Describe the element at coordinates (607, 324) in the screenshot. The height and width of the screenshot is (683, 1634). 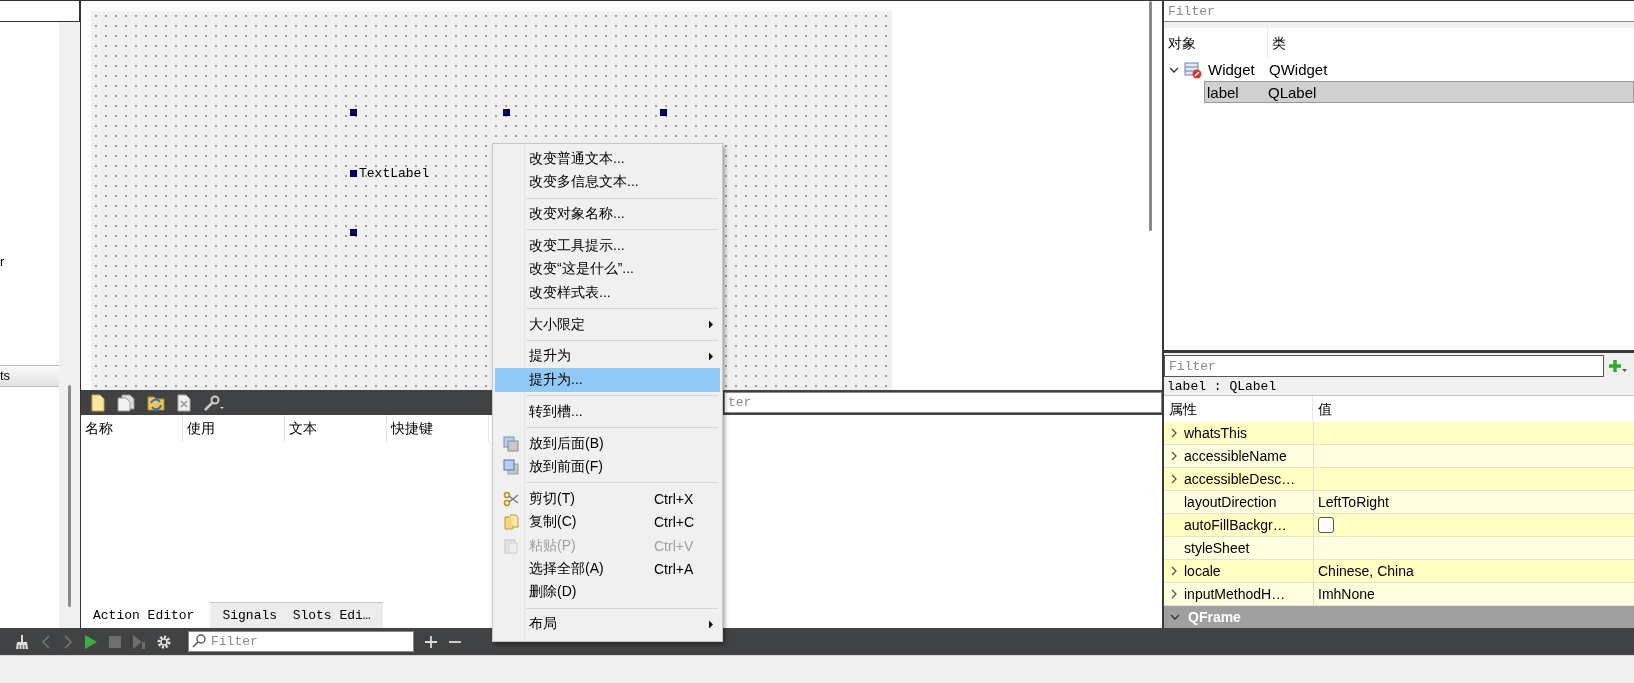
I see `menu-item: 大小限定` at that location.